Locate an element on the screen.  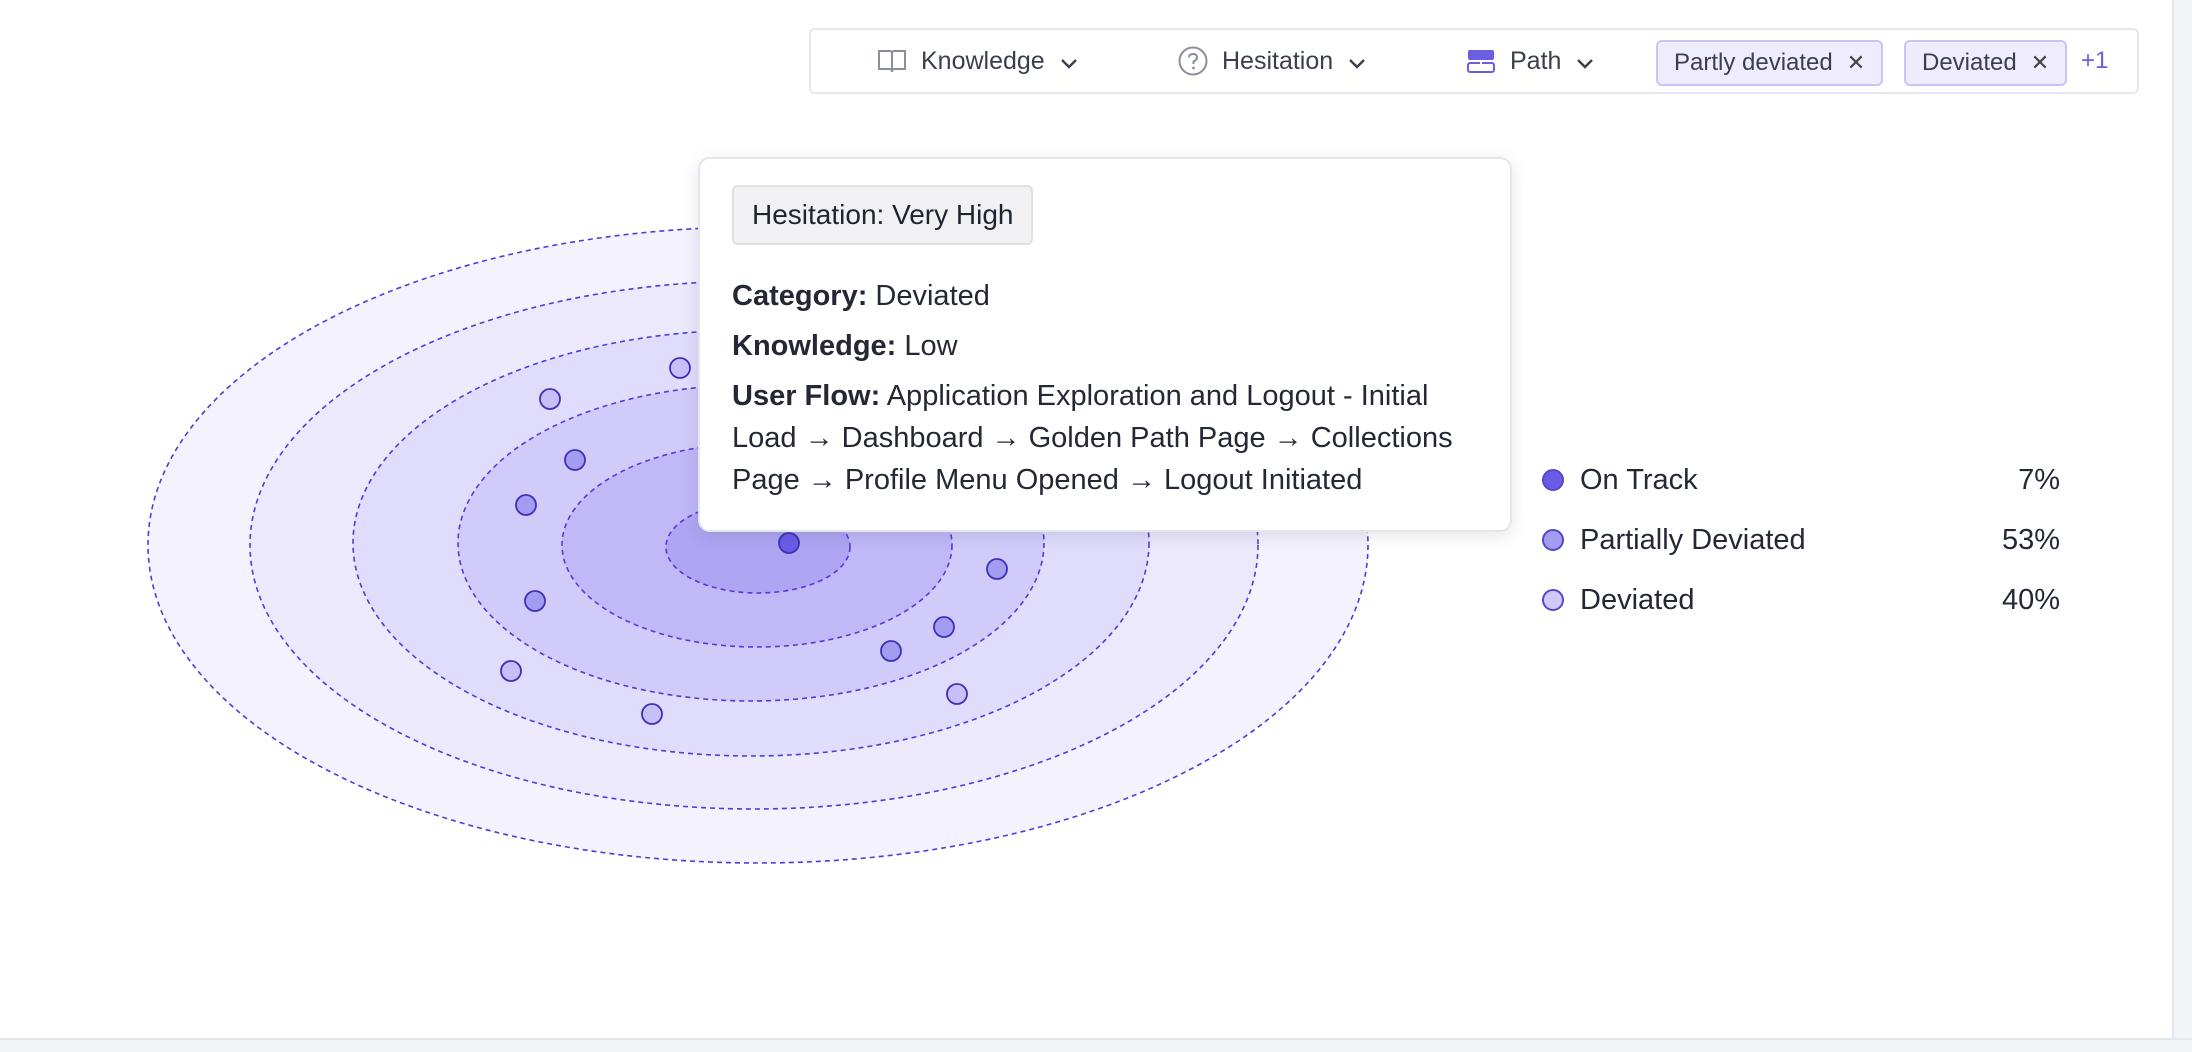
legend-item-partially-deviated: Partially Deviated 53% is located at coordinates (1800, 540).